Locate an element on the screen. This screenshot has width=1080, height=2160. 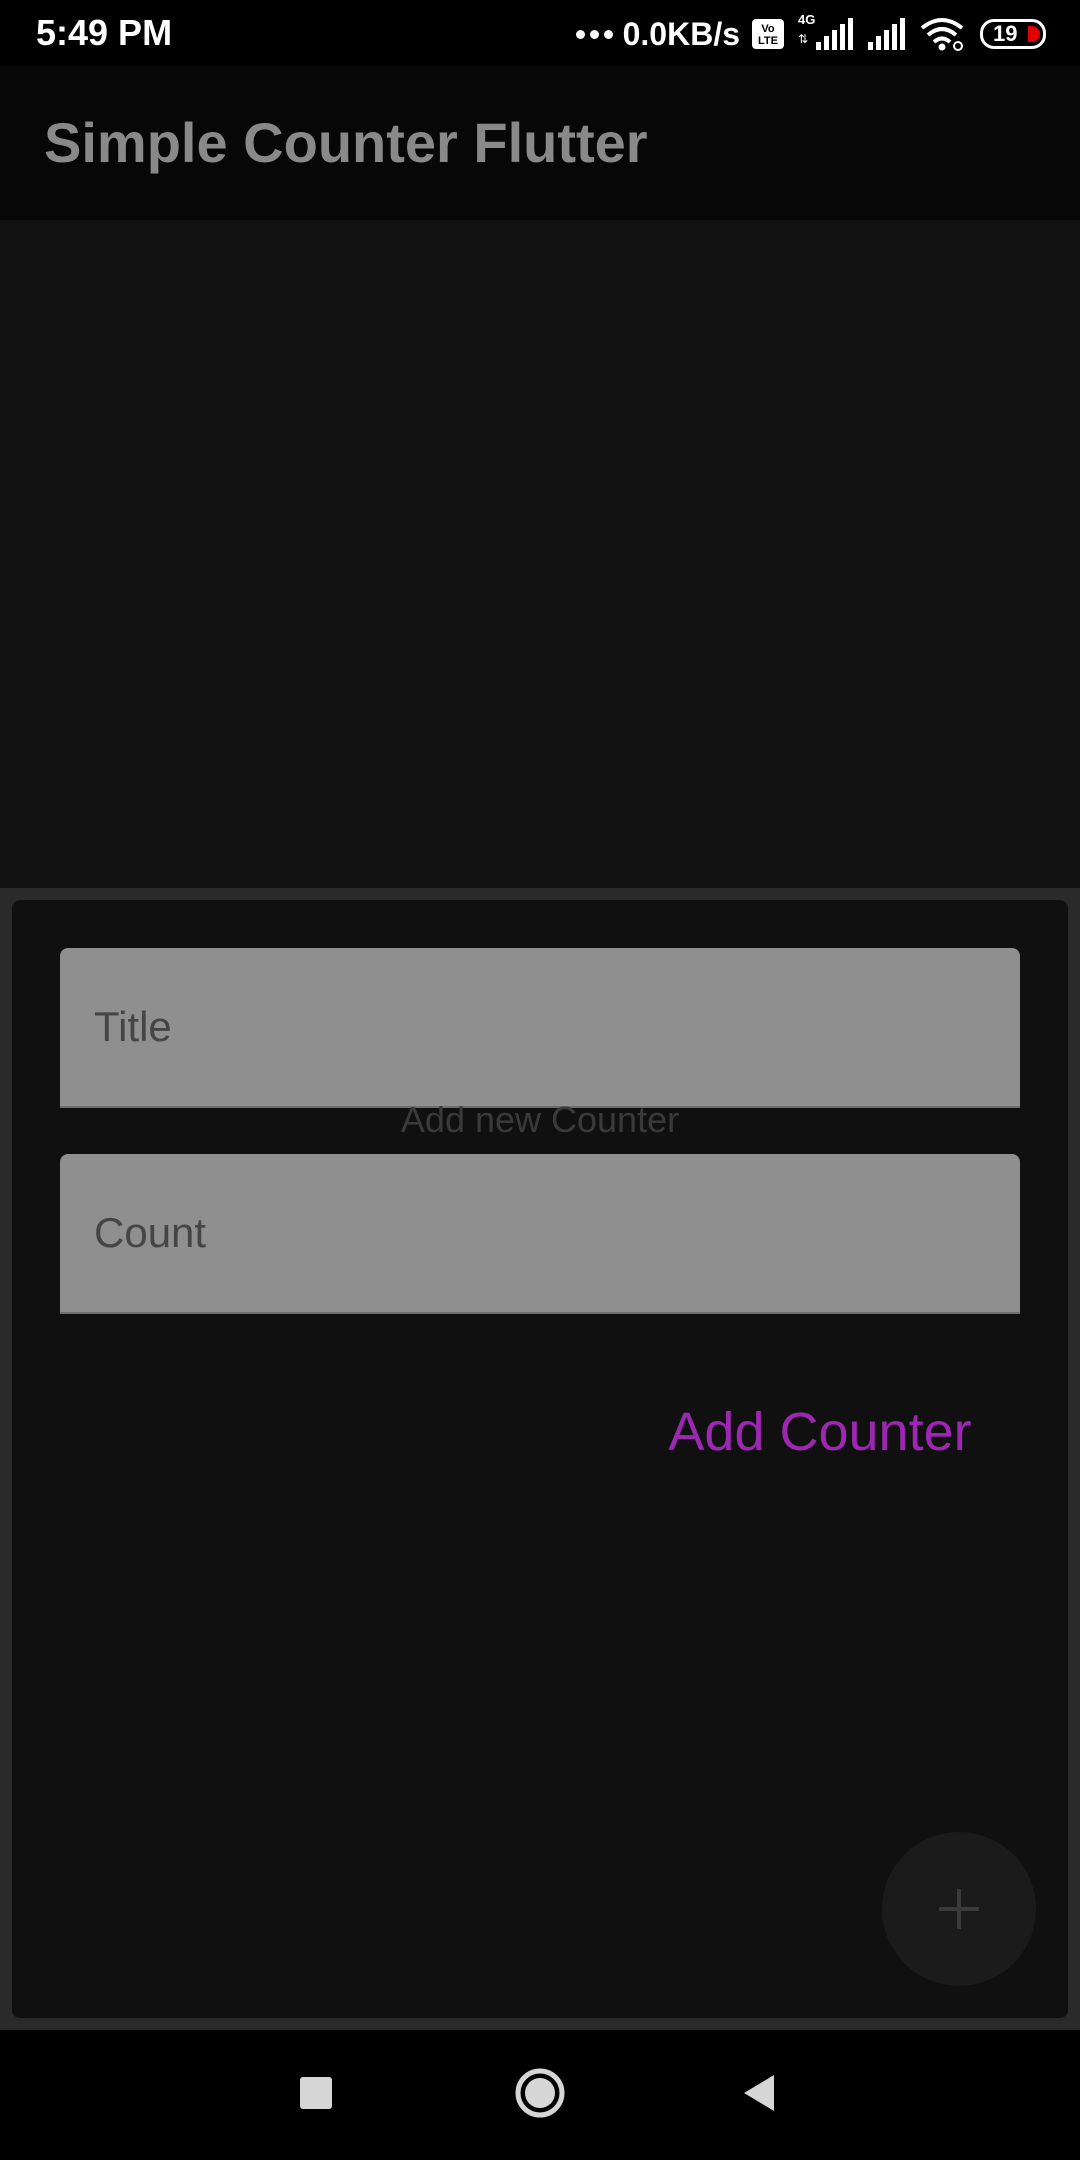
battery-level: 19 is located at coordinates (1005, 33).